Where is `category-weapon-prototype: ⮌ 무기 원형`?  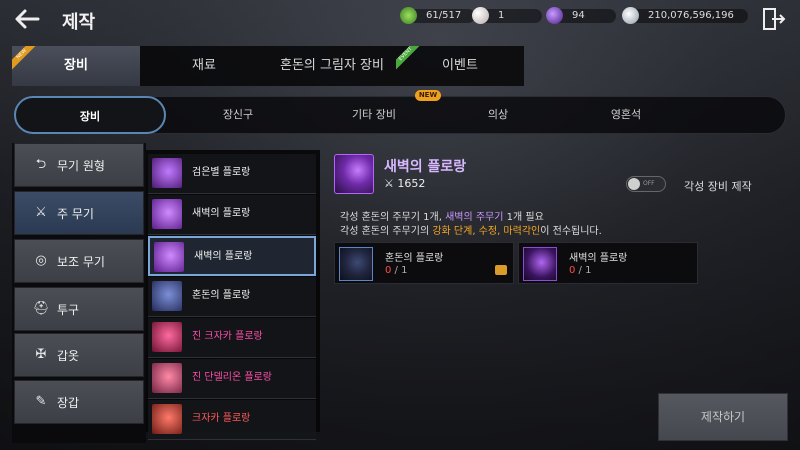
category-weapon-prototype: ⮌ 무기 원형 is located at coordinates (79, 165).